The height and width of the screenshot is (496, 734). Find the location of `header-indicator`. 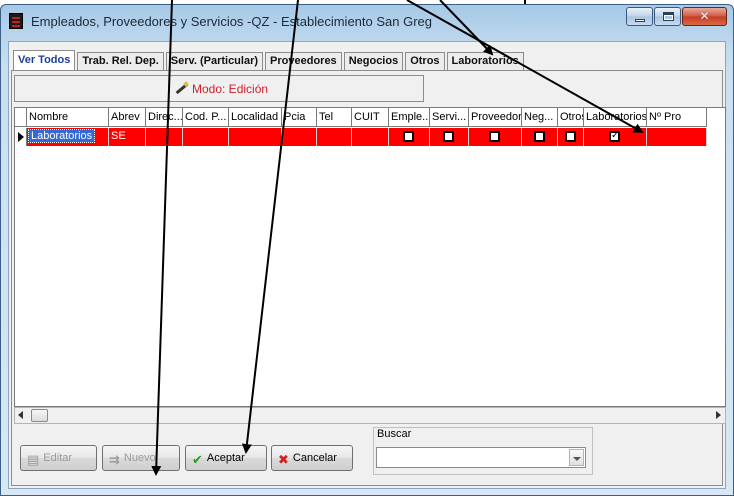

header-indicator is located at coordinates (21, 117).